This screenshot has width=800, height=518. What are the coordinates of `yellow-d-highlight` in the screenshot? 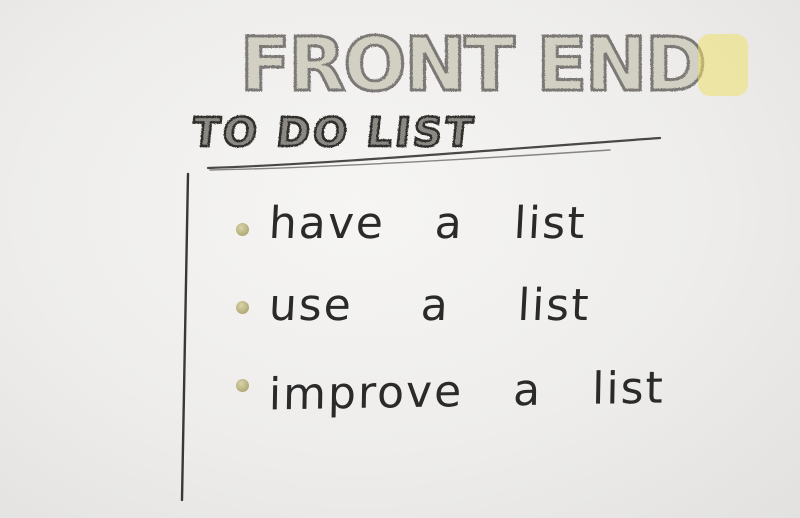 It's located at (723, 65).